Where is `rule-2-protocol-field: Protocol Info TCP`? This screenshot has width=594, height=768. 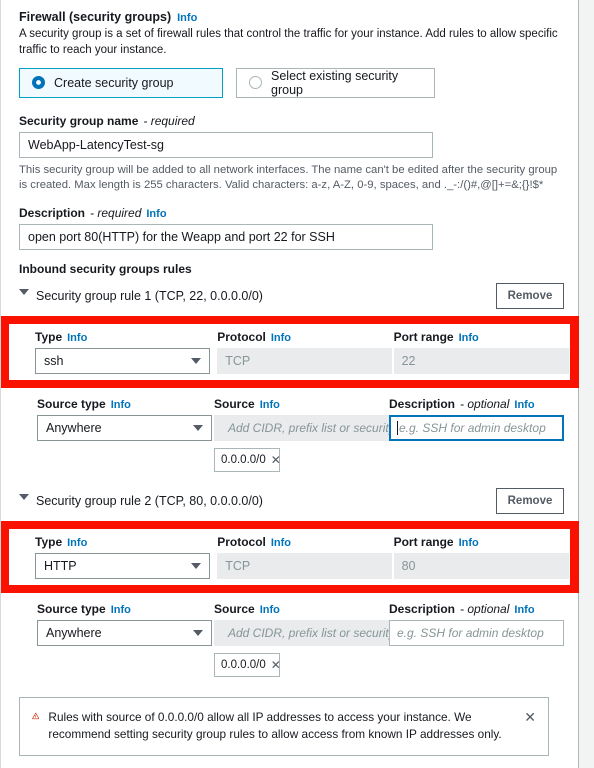
rule-2-protocol-field: Protocol Info TCP is located at coordinates (305, 557).